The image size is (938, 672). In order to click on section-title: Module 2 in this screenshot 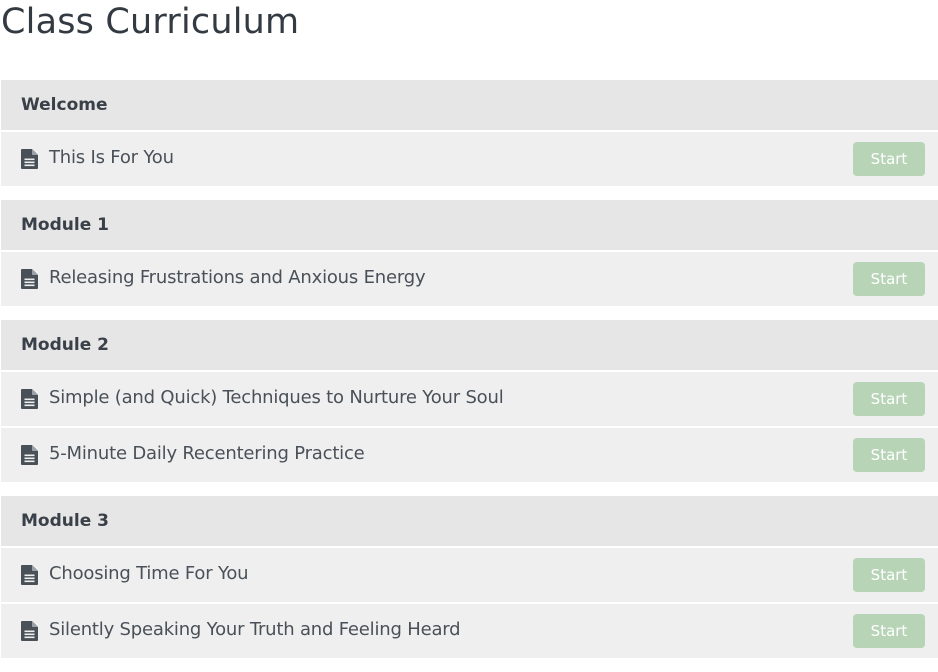, I will do `click(65, 345)`.